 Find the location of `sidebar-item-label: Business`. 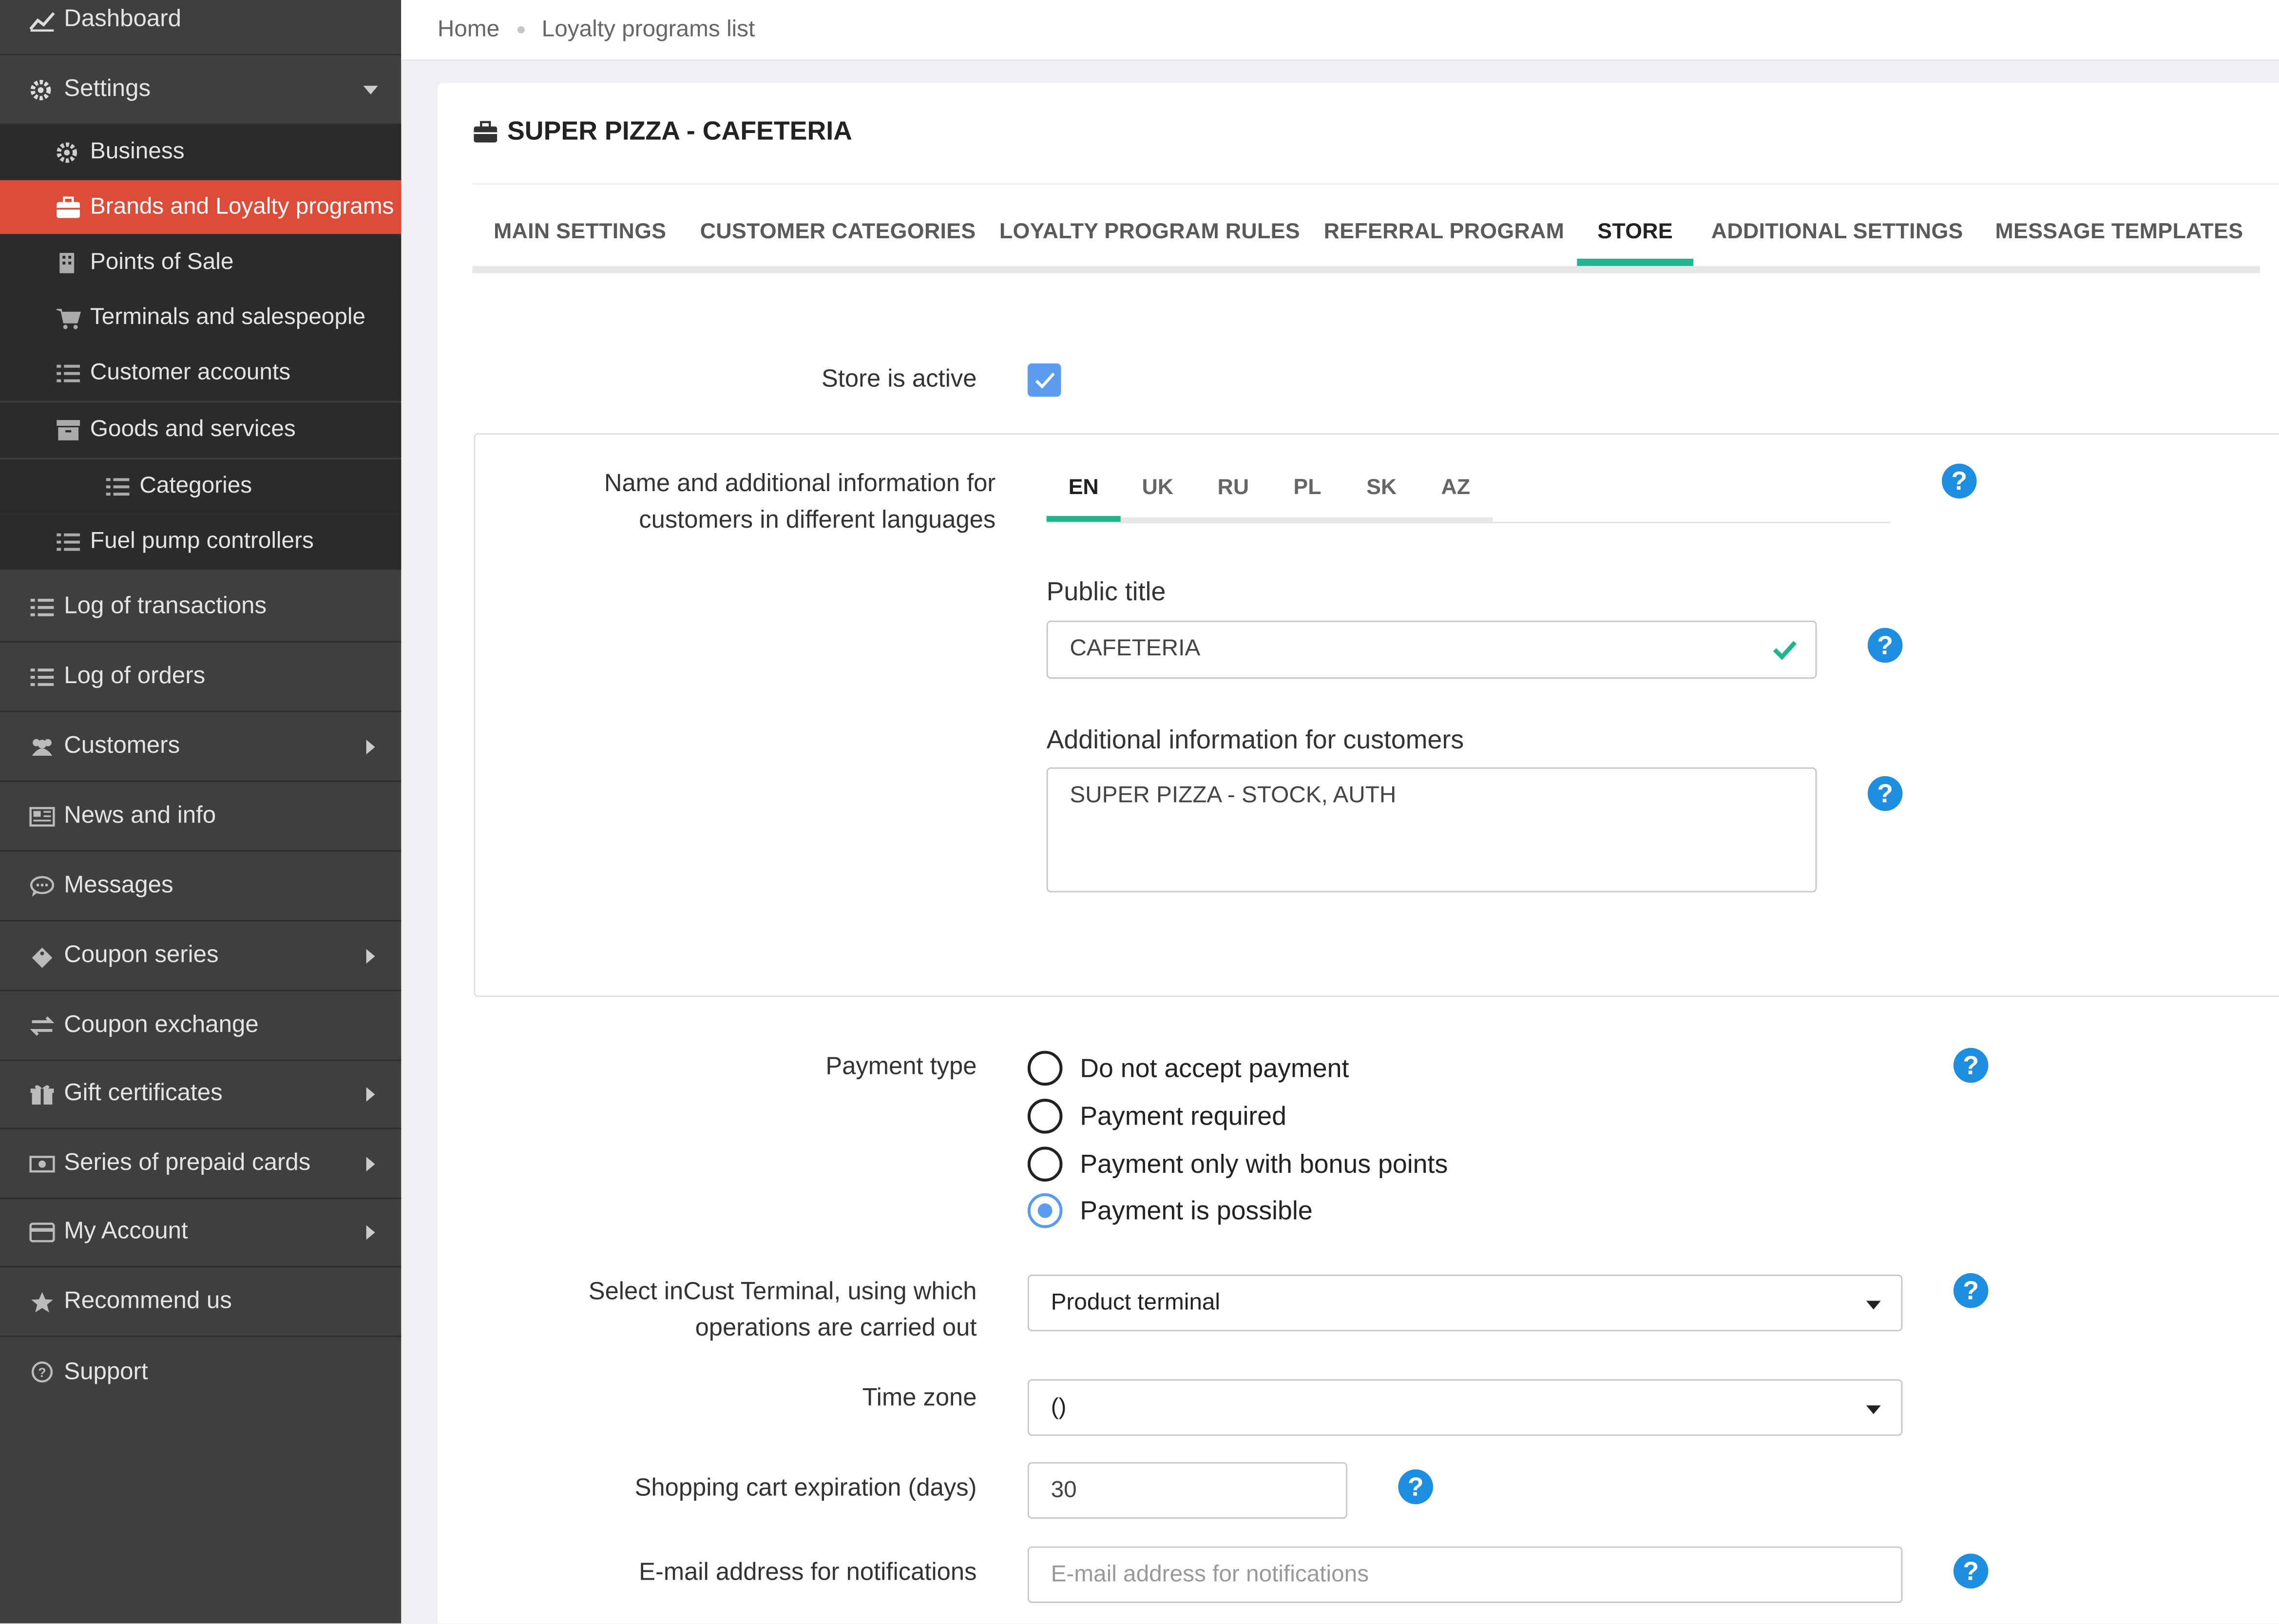

sidebar-item-label: Business is located at coordinates (137, 151).